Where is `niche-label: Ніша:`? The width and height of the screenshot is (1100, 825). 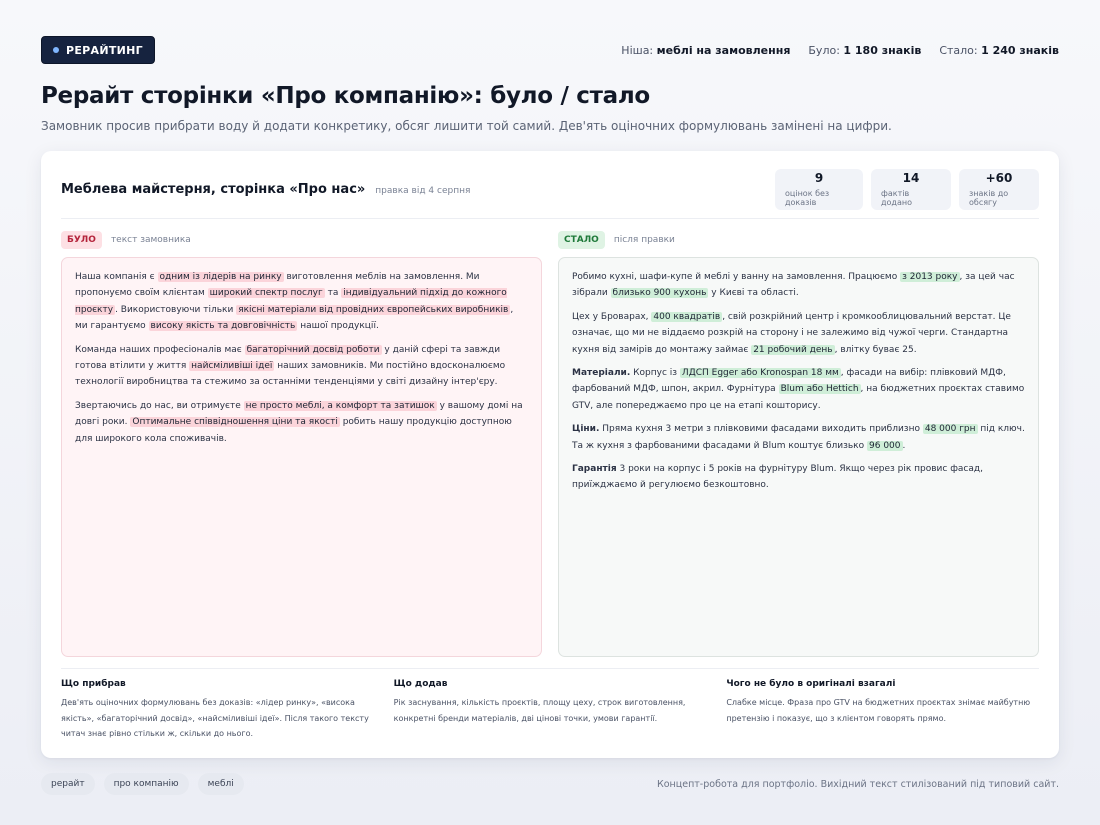
niche-label: Ніша: is located at coordinates (637, 50).